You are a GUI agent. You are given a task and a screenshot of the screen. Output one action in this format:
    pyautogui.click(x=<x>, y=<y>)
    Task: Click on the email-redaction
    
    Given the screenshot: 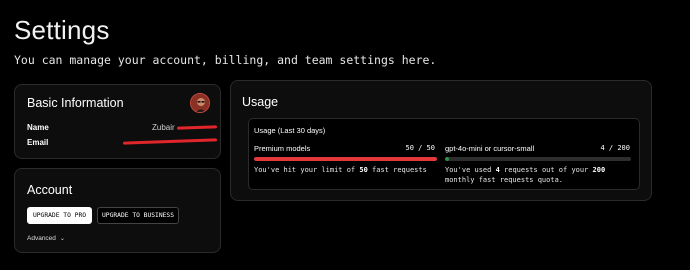 What is the action you would take?
    pyautogui.click(x=170, y=141)
    